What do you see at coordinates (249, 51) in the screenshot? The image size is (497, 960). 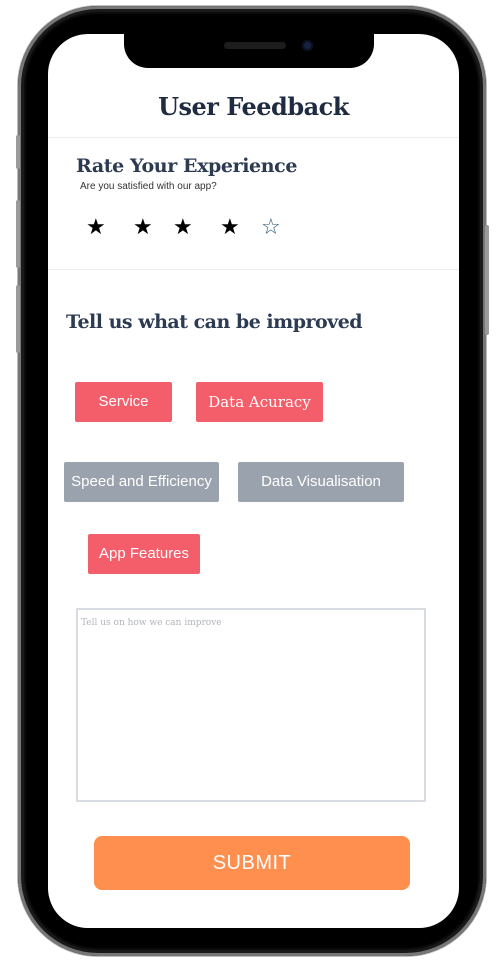 I see `notch` at bounding box center [249, 51].